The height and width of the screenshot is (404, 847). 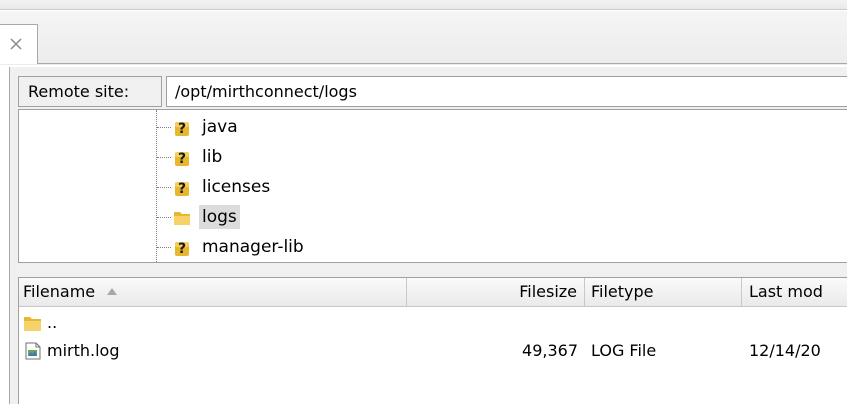 I want to click on file-row-parent: .., so click(x=433, y=323).